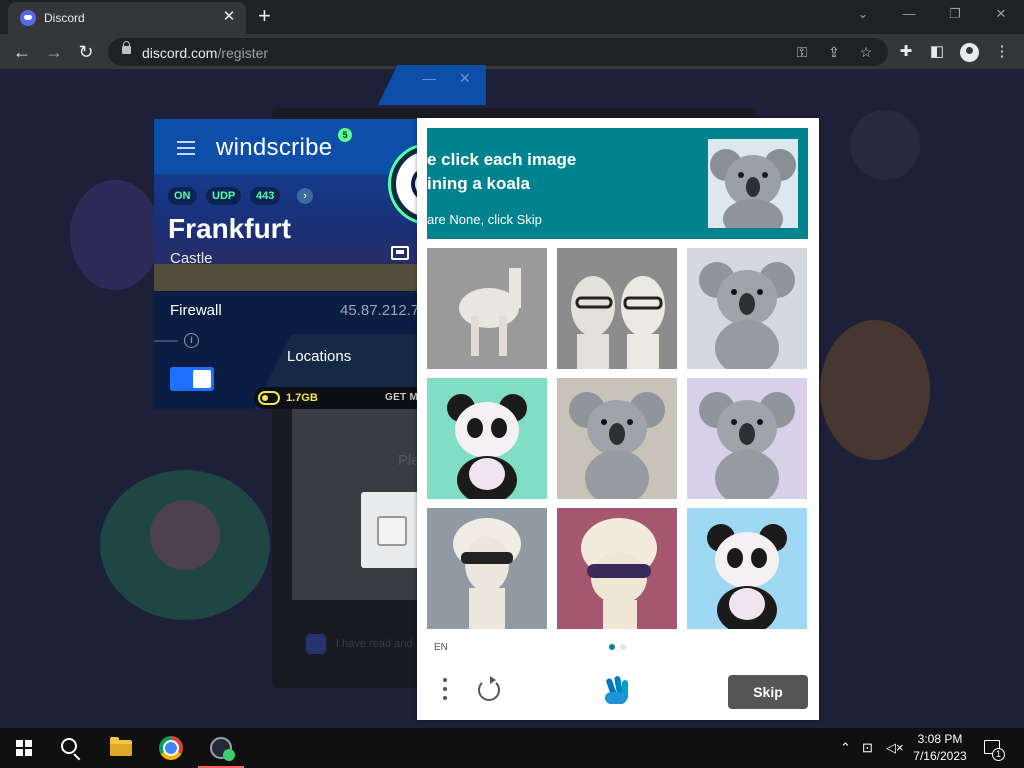 Image resolution: width=1024 pixels, height=768 pixels. I want to click on windscribe-logo: windscribe, so click(274, 147).